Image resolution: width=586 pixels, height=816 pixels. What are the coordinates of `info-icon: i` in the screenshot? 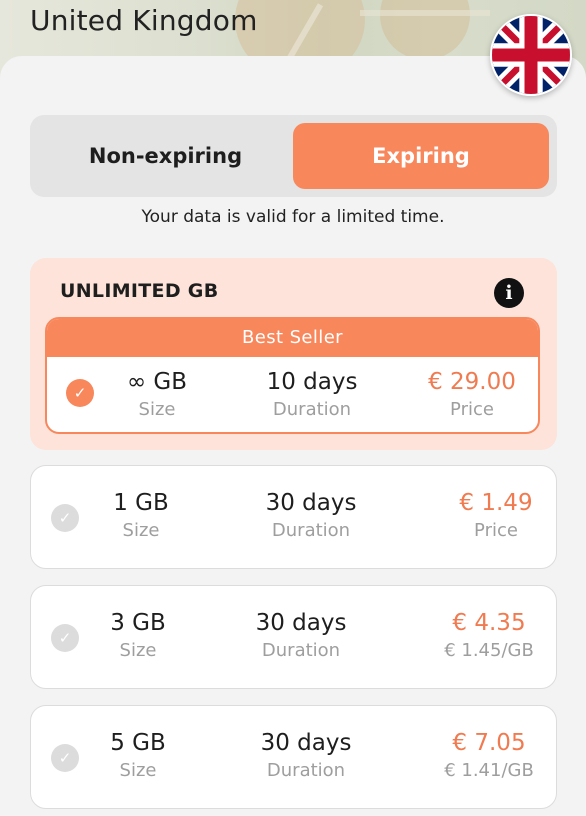 It's located at (509, 293).